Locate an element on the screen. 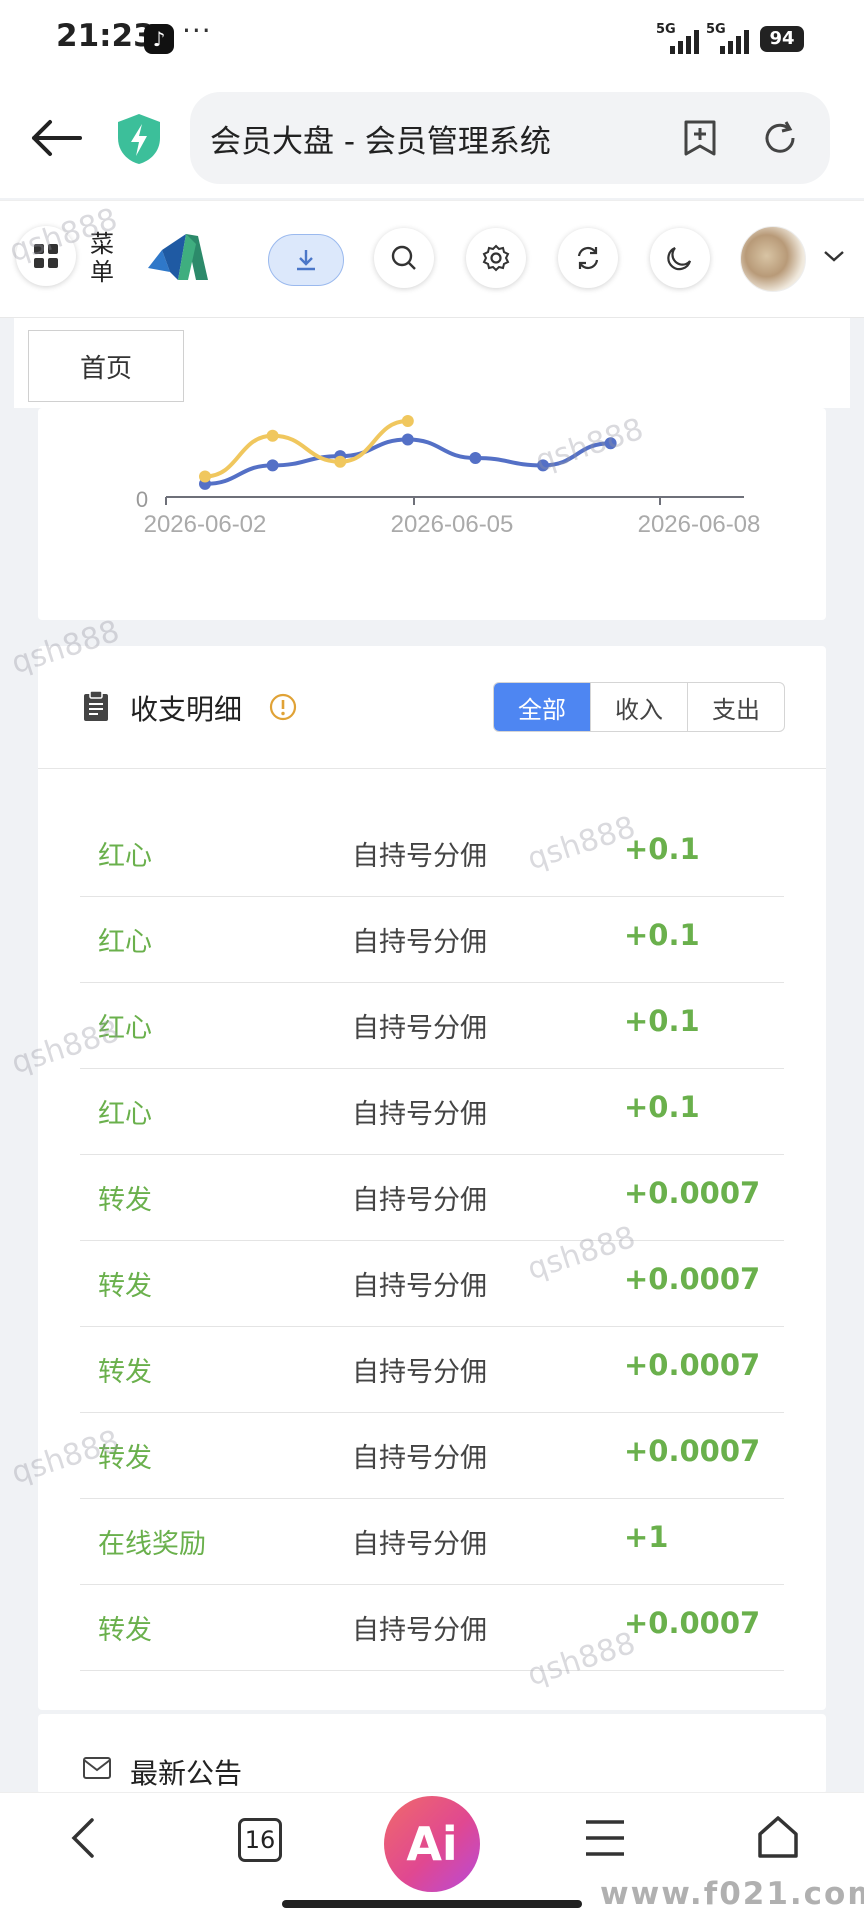 The width and height of the screenshot is (864, 1921). search-icon is located at coordinates (403, 257).